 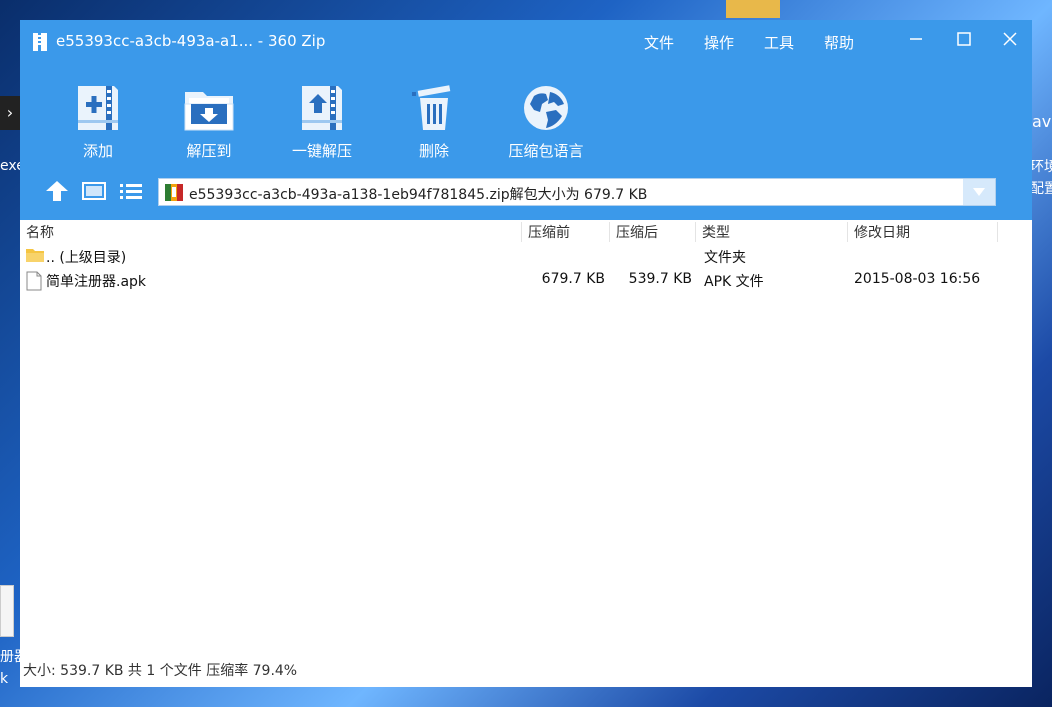 I want to click on column-headers: 名称 压缩前 压缩后 类型 修改日期, so click(x=526, y=231).